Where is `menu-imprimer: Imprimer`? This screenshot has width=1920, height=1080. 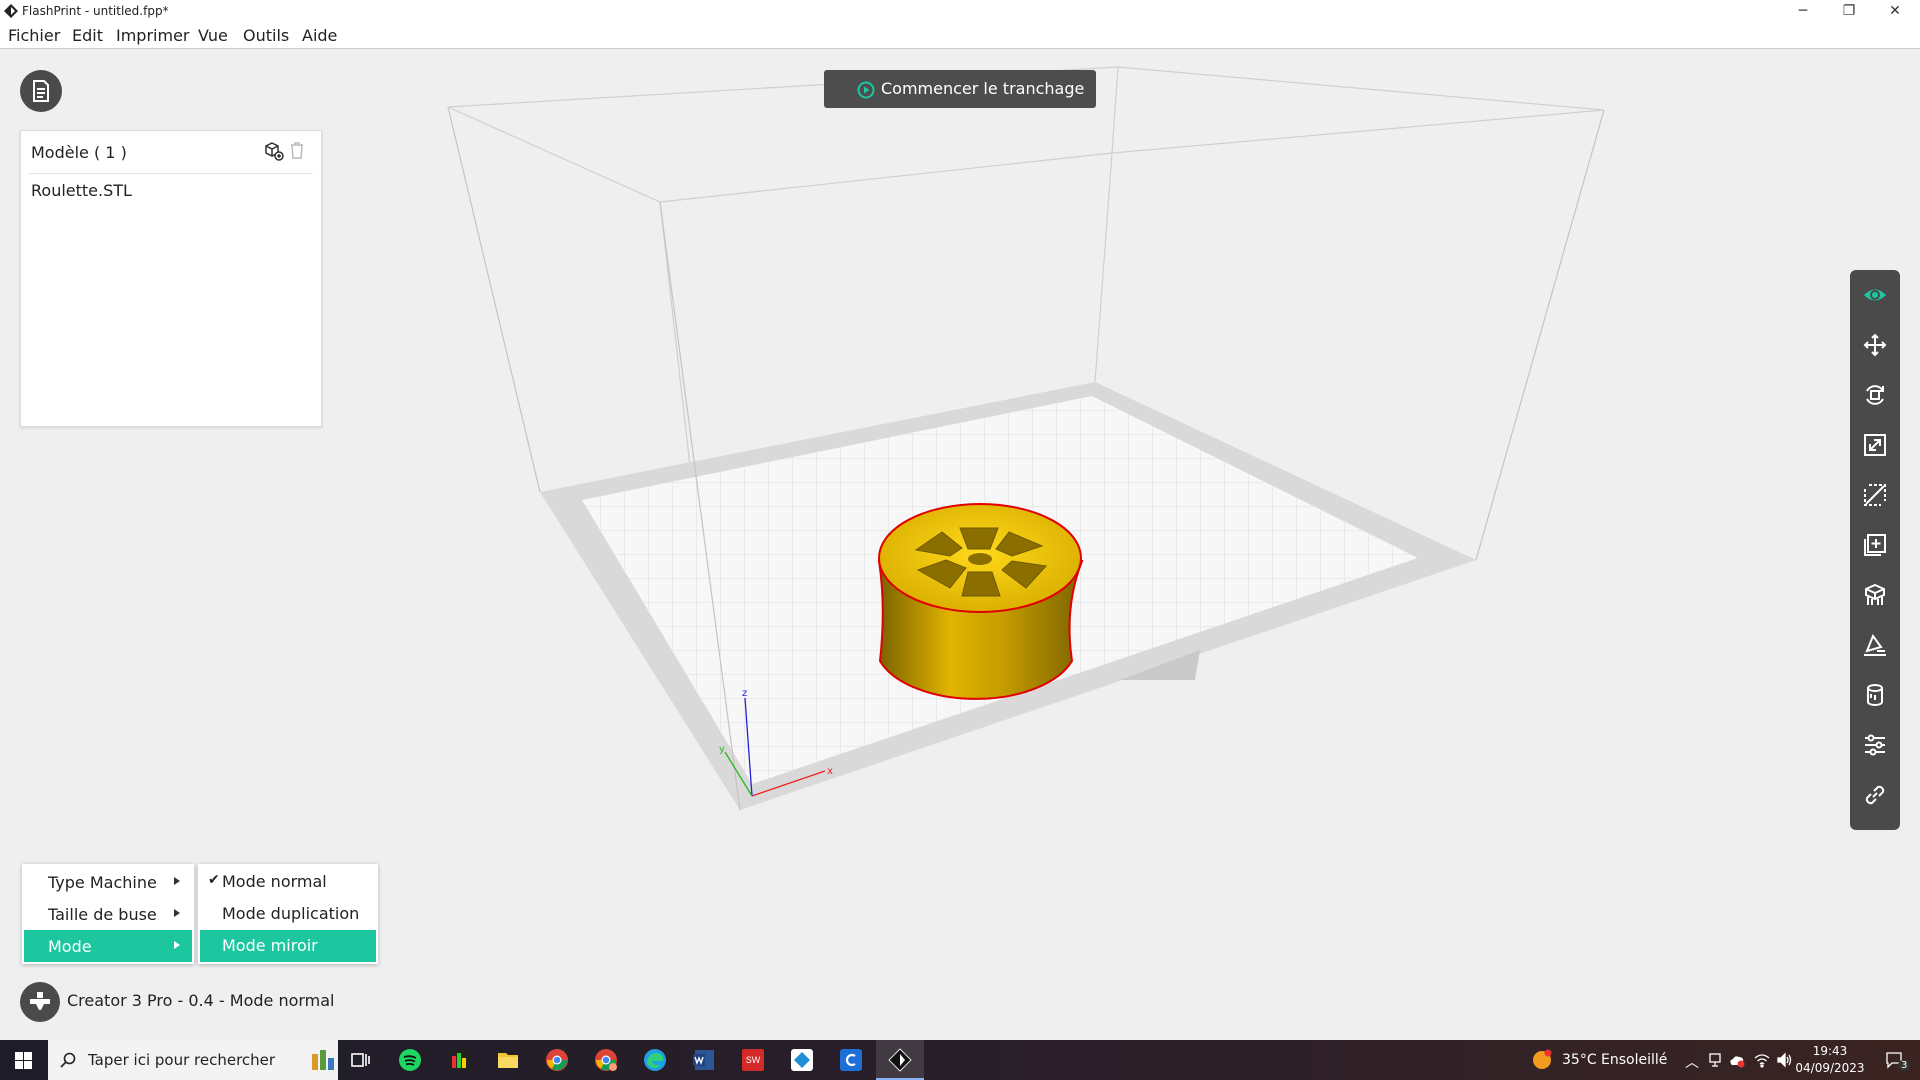
menu-imprimer: Imprimer is located at coordinates (153, 35).